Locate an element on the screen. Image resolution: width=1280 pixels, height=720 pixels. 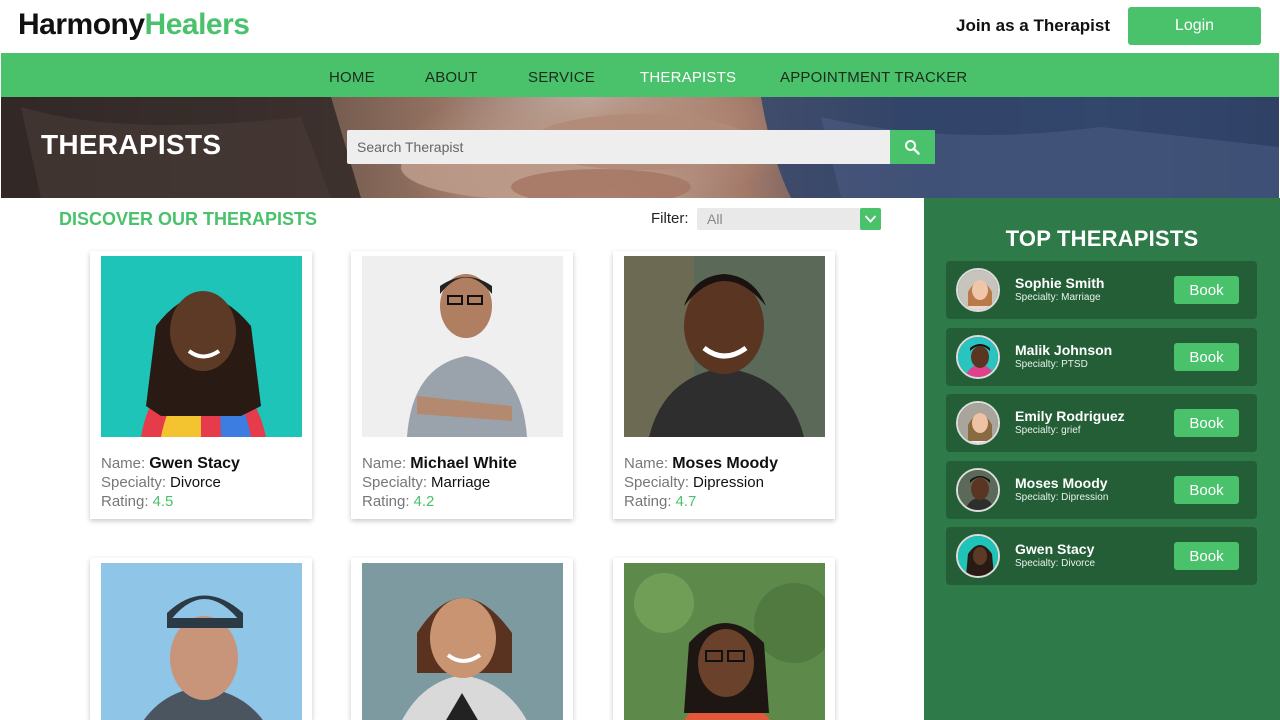
nav-home: HOME is located at coordinates (352, 77).